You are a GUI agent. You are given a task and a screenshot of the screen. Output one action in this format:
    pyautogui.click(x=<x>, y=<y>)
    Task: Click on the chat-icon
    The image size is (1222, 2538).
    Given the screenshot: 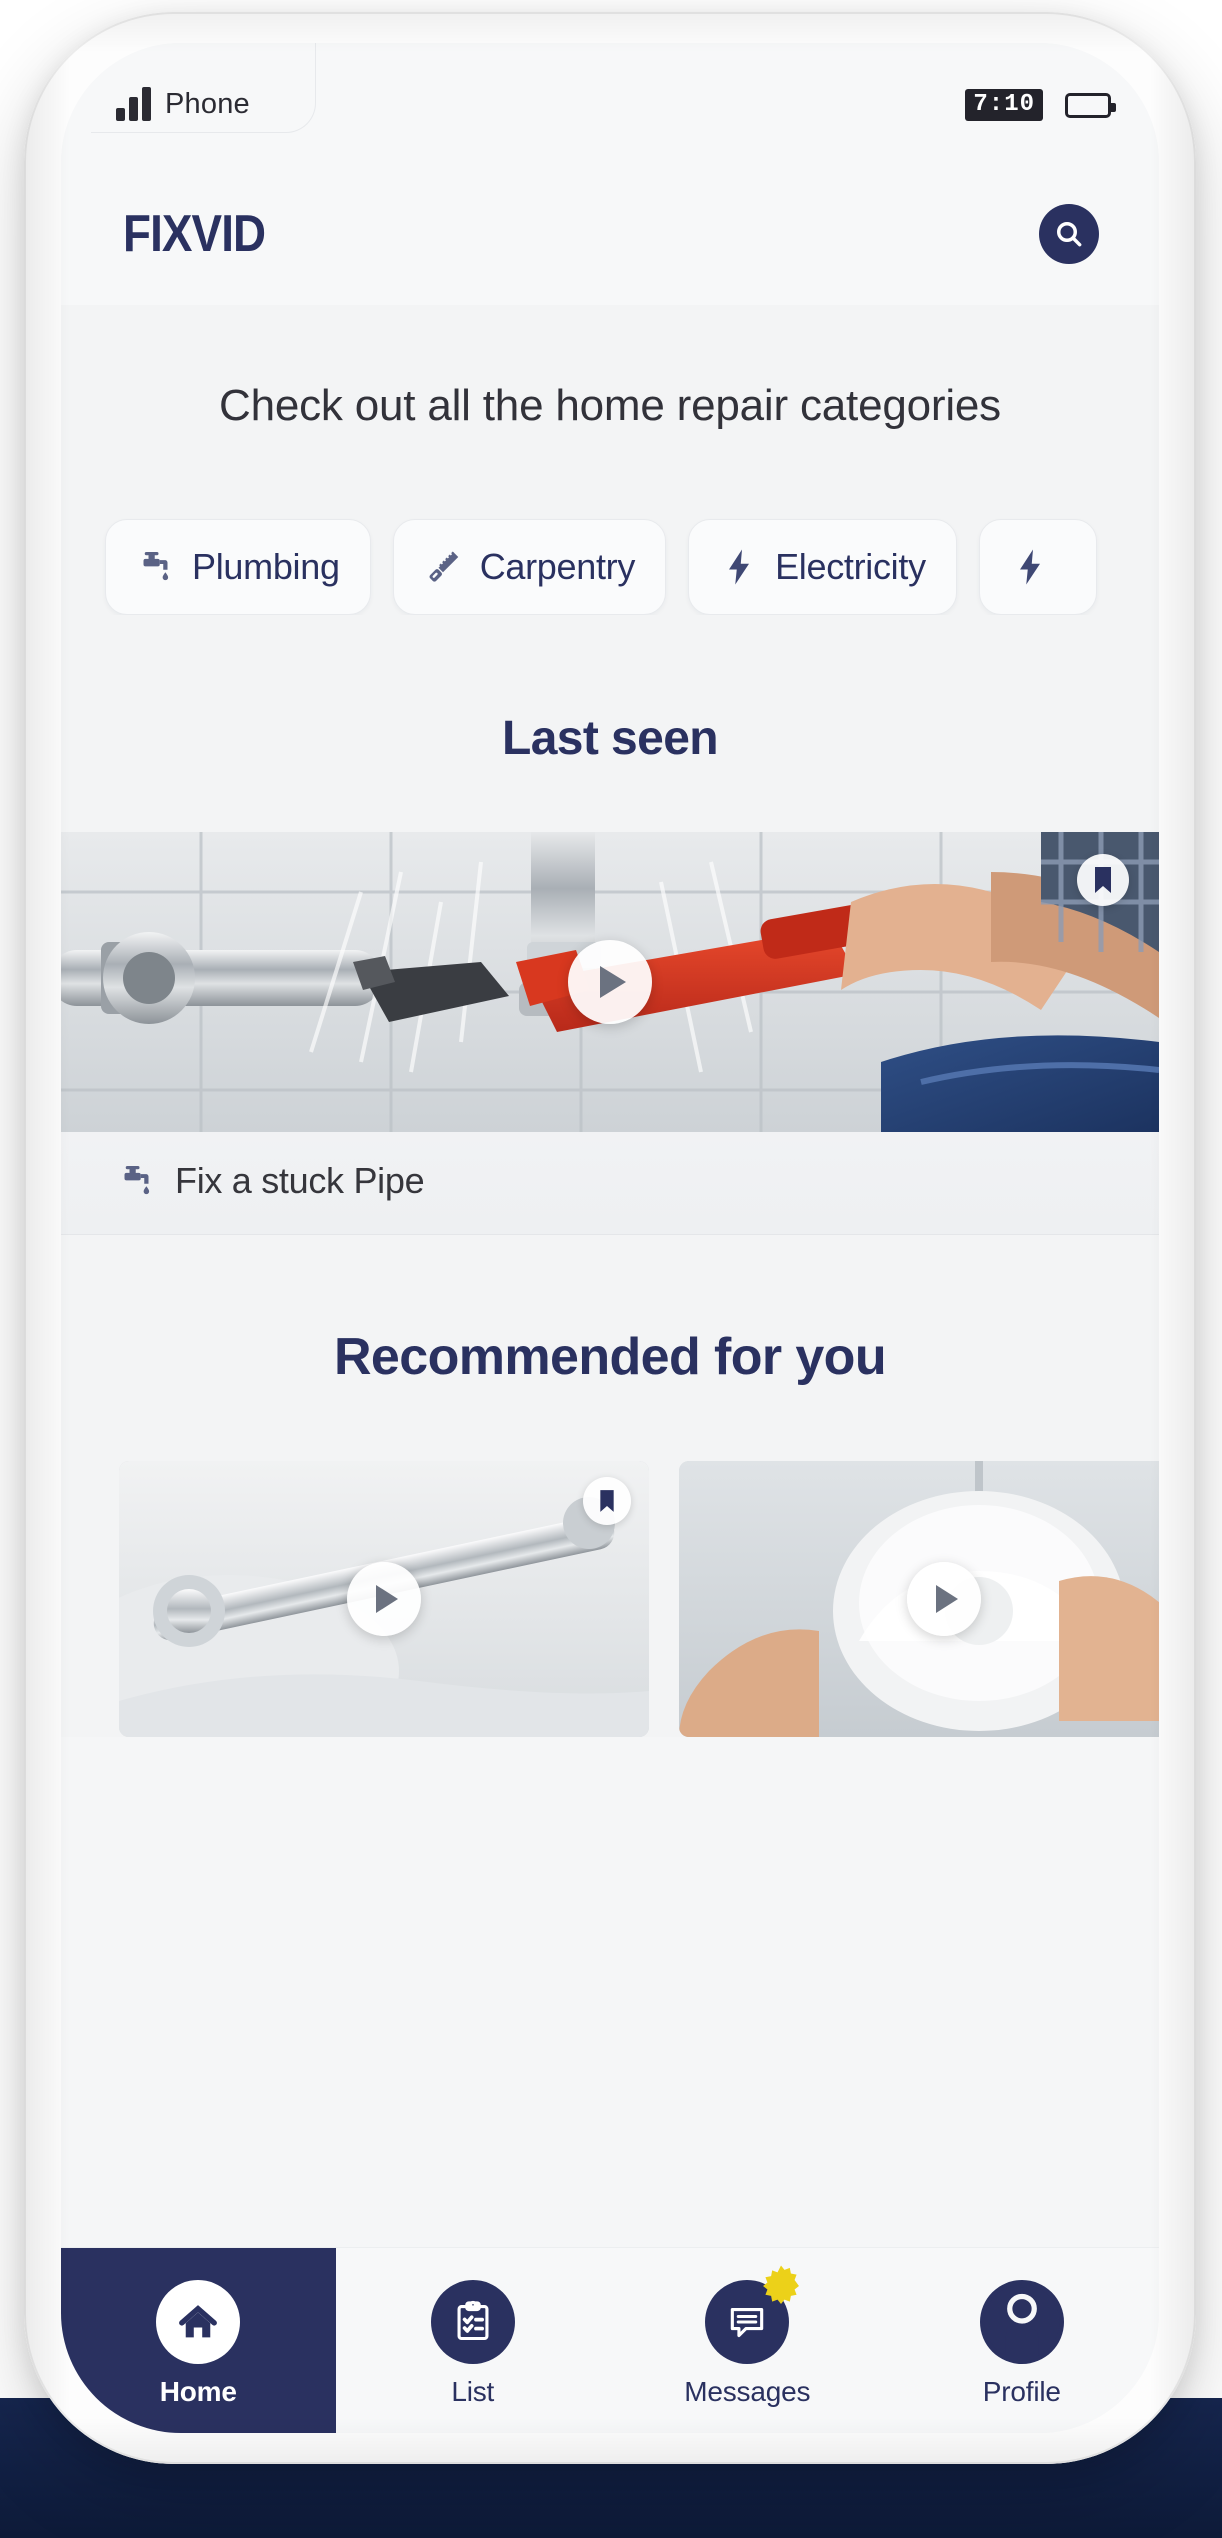 What is the action you would take?
    pyautogui.click(x=752, y=2314)
    